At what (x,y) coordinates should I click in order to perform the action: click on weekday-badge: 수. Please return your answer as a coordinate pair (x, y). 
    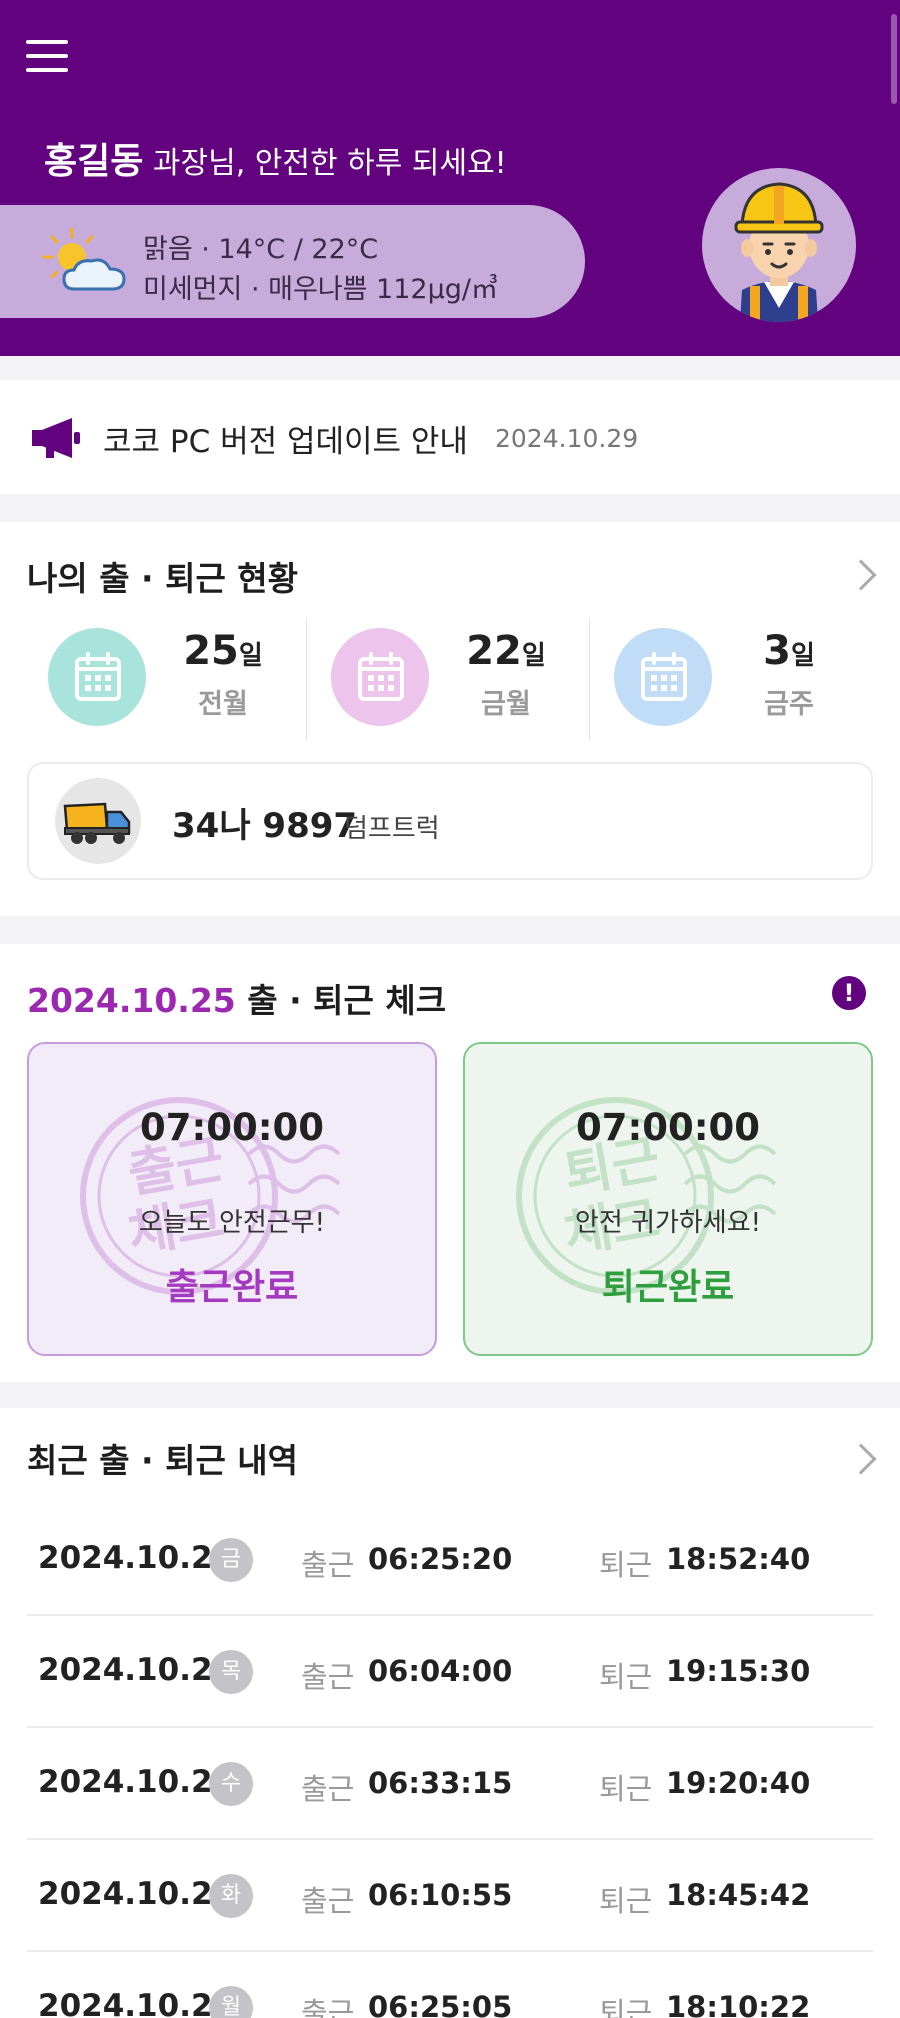
    Looking at the image, I should click on (231, 1784).